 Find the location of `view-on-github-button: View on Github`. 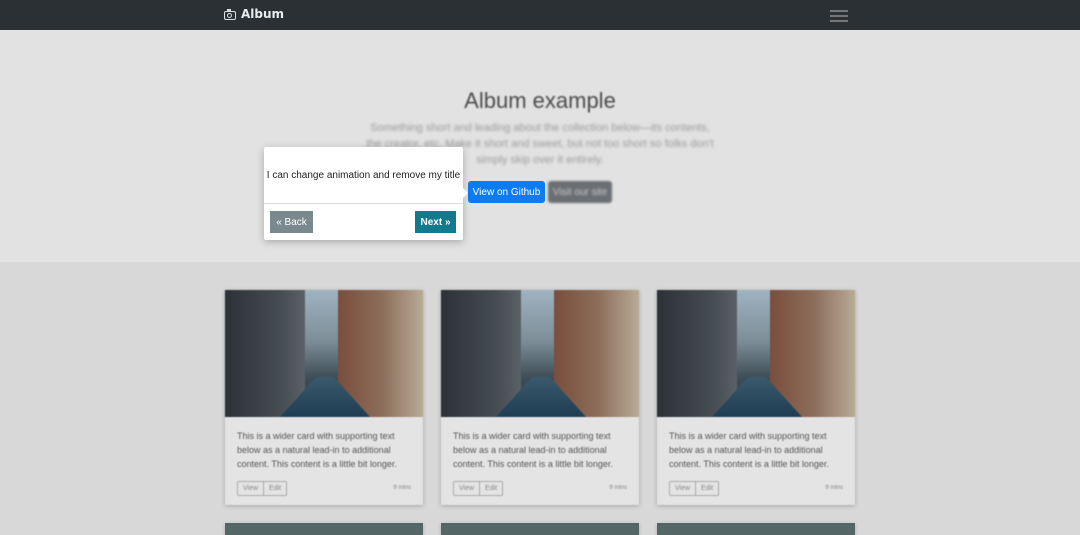

view-on-github-button: View on Github is located at coordinates (506, 192).